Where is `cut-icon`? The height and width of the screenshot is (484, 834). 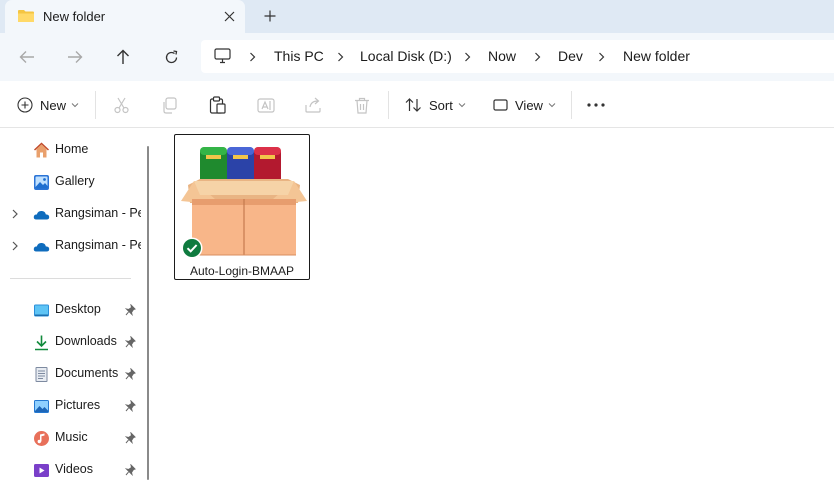 cut-icon is located at coordinates (121, 105).